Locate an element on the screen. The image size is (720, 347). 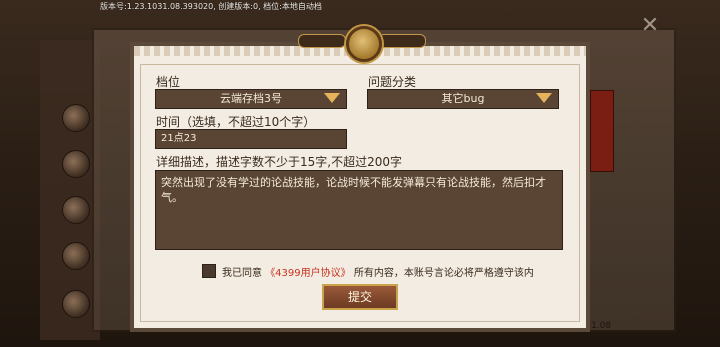
slot-select: 云端存档3号 is located at coordinates (251, 99).